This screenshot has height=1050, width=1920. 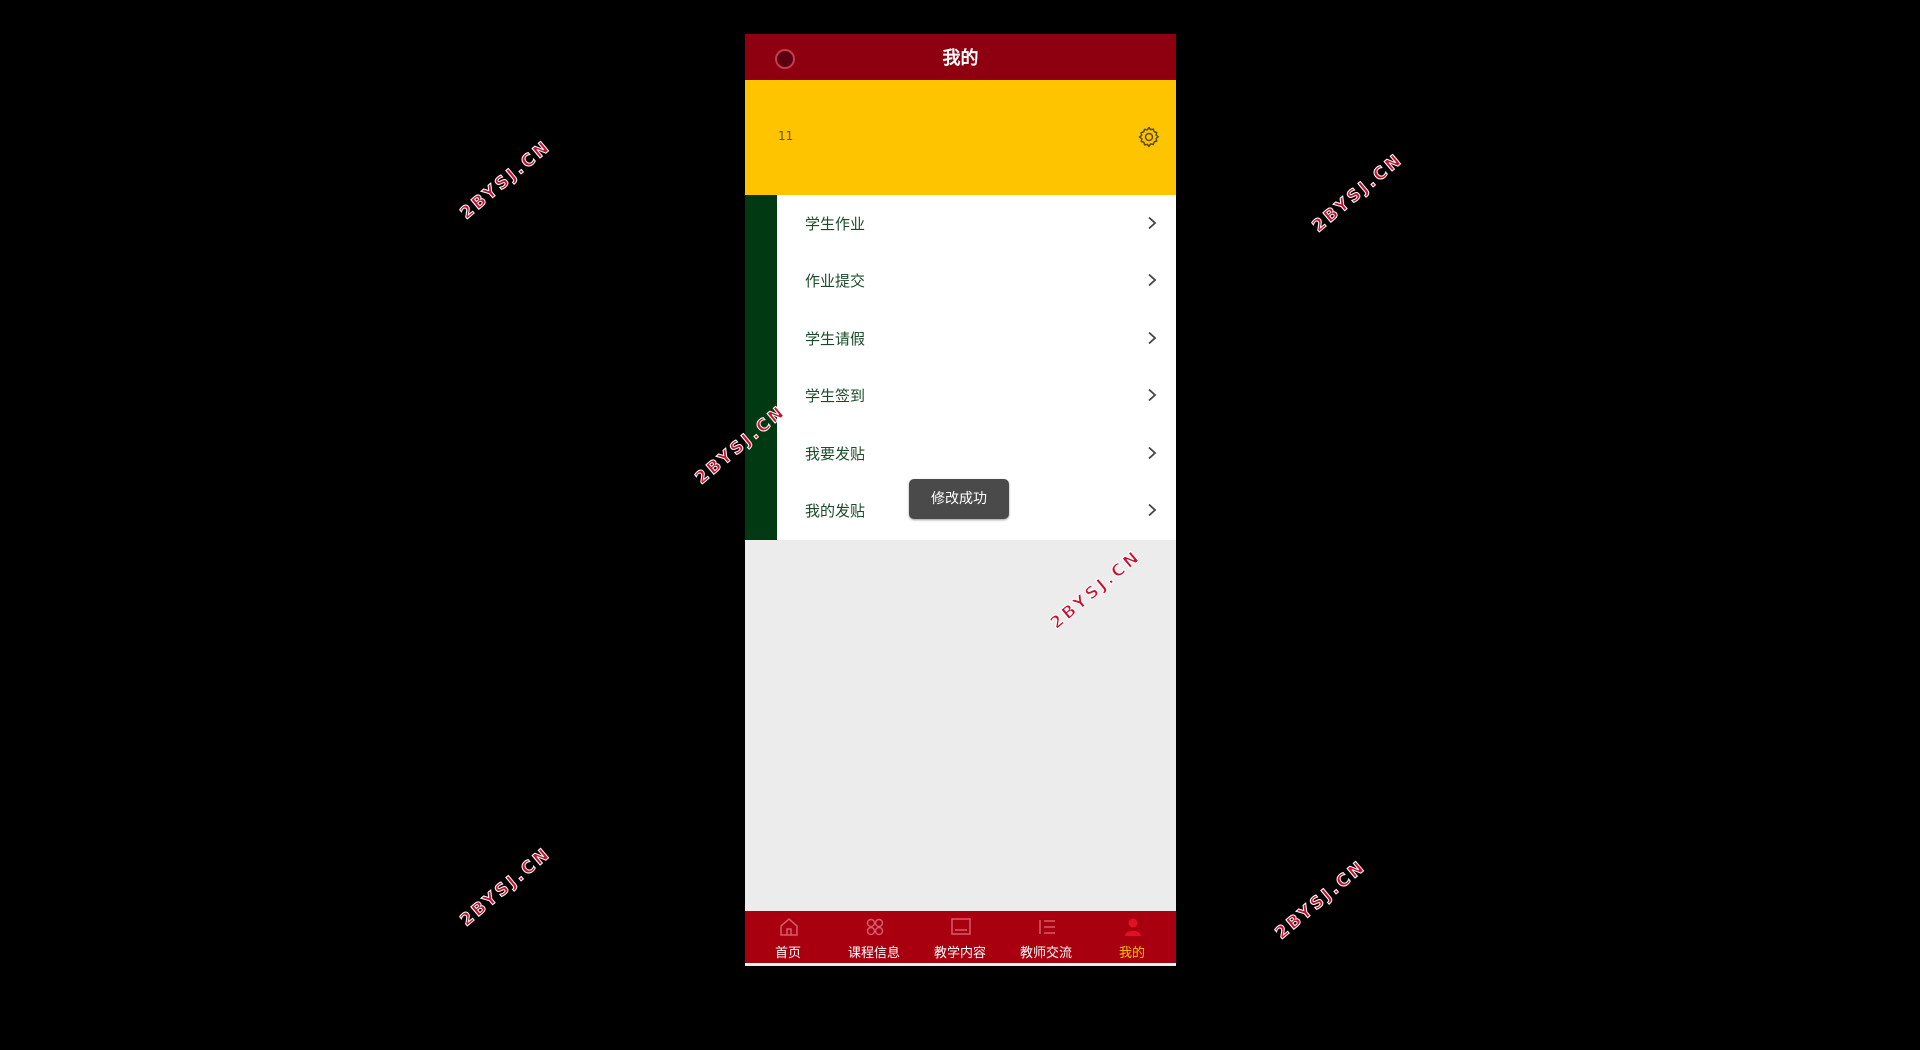 What do you see at coordinates (976, 280) in the screenshot?
I see `menu-item-homework-submit: 作业提交` at bounding box center [976, 280].